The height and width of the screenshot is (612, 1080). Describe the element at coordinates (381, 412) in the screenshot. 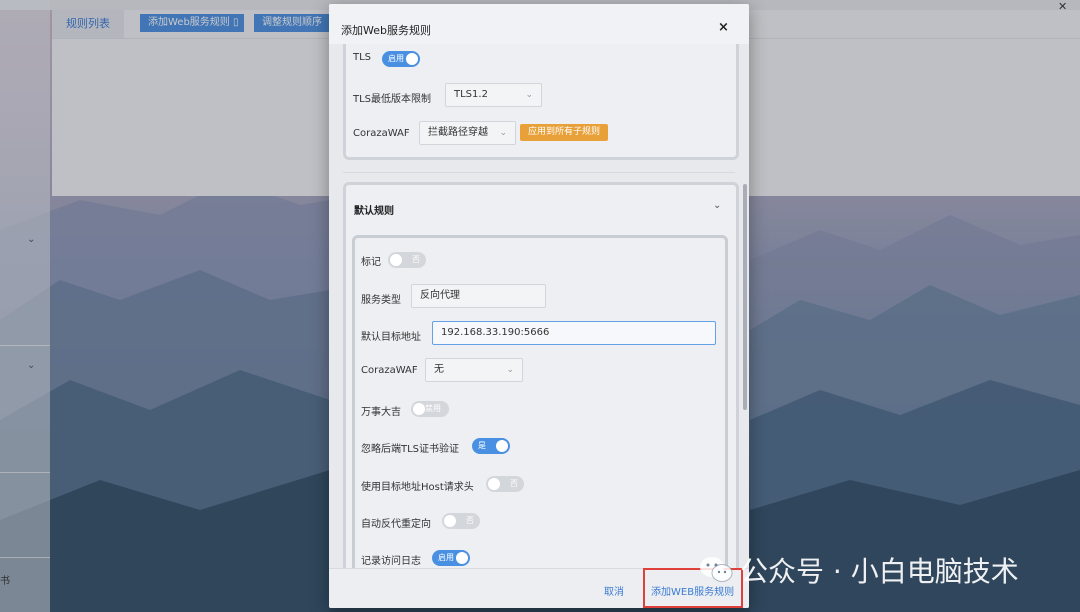

I see `wanshi-label: 万事大吉` at that location.